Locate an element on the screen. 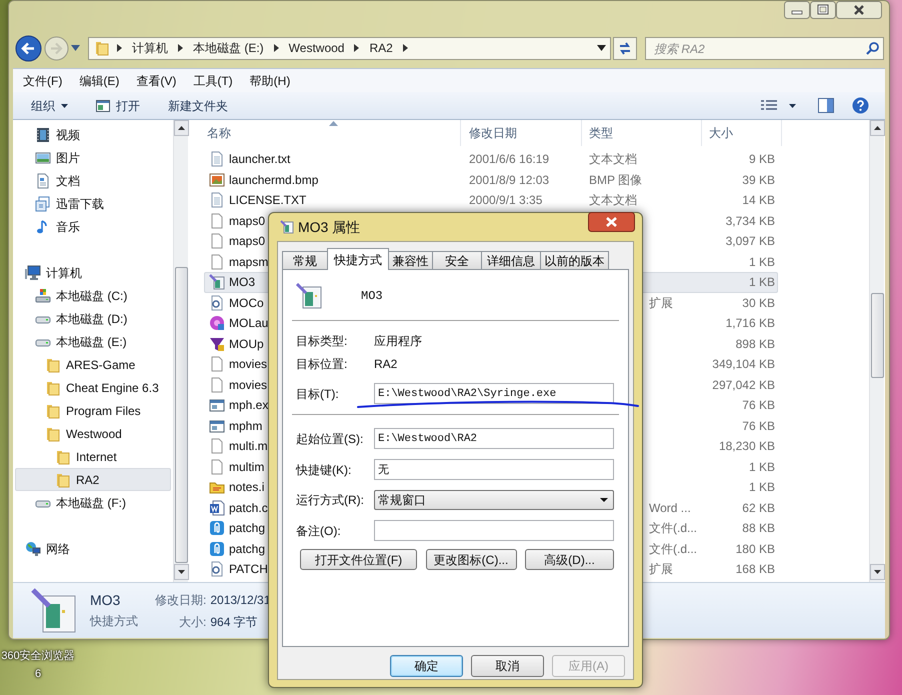 Image resolution: width=902 pixels, height=695 pixels. property-value: 964 字节 is located at coordinates (234, 622).